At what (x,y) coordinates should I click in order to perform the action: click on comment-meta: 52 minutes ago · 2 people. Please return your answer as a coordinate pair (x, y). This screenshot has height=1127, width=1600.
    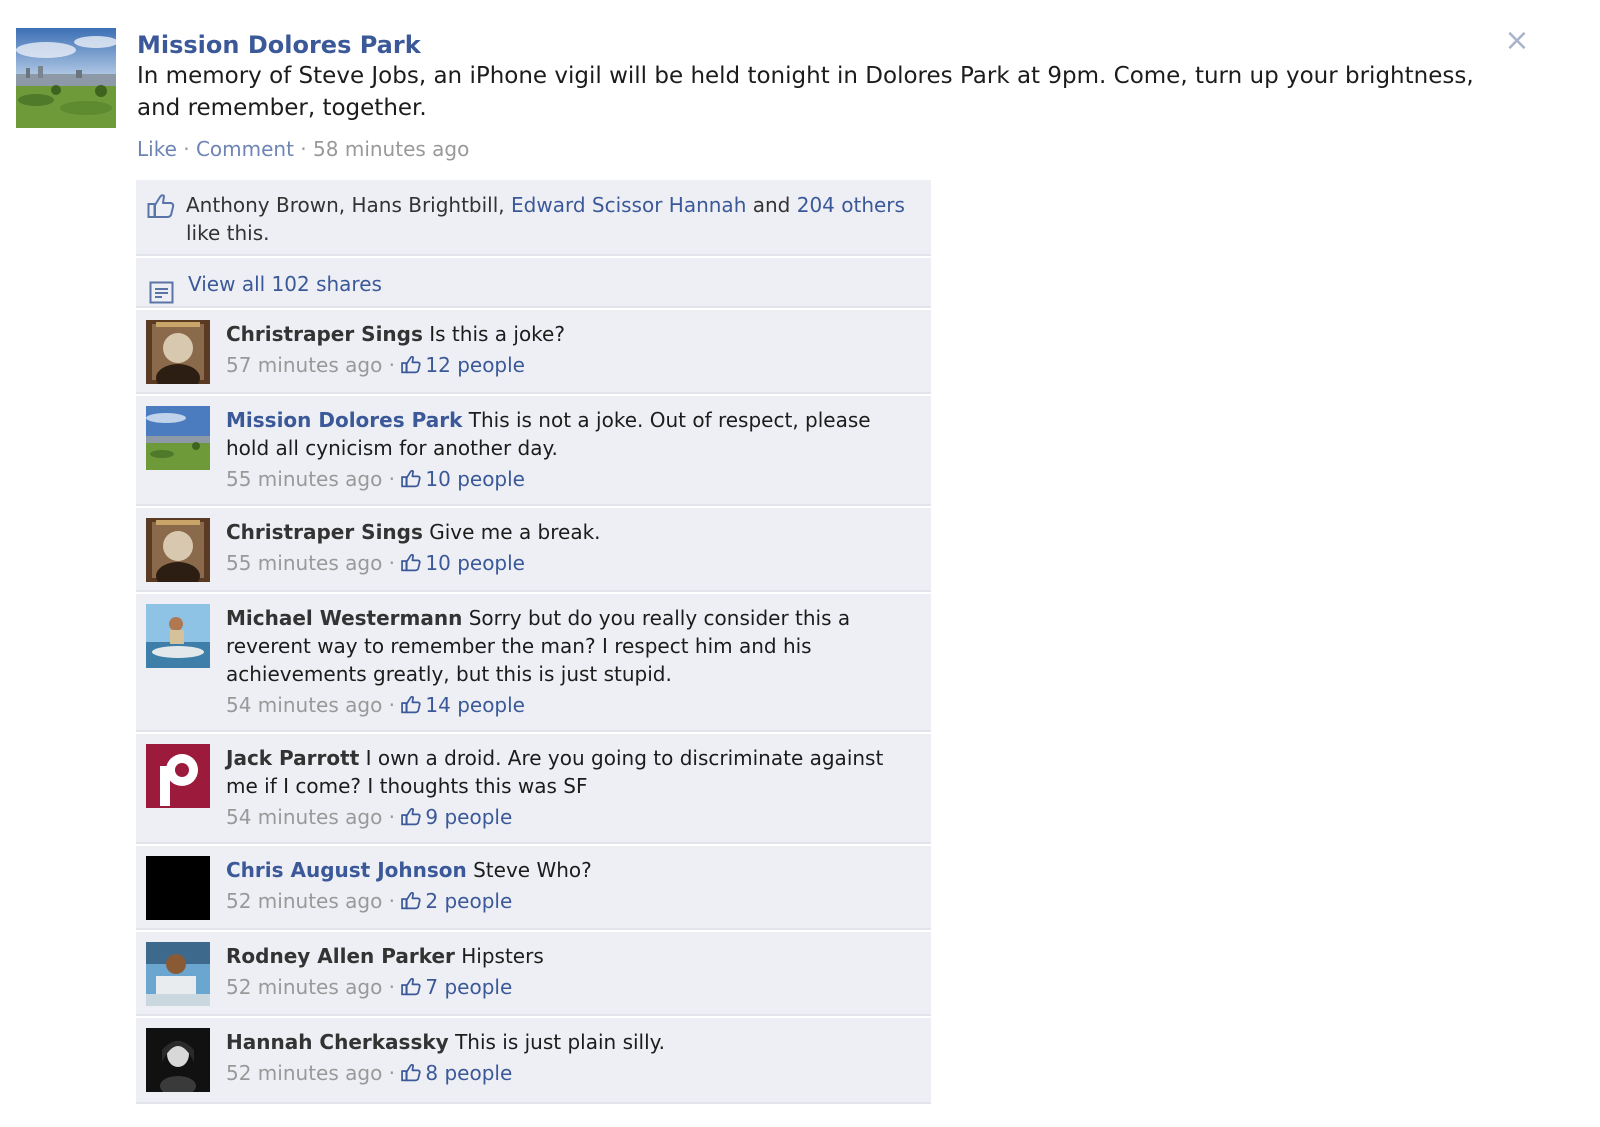
    Looking at the image, I should click on (566, 902).